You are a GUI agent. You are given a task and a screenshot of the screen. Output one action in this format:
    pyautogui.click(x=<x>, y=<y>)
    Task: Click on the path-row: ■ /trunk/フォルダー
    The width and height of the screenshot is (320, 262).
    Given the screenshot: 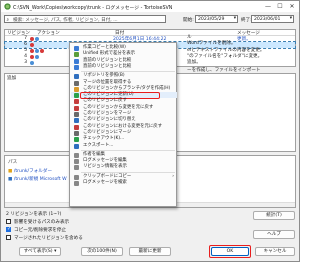 What is the action you would take?
    pyautogui.click(x=30, y=171)
    